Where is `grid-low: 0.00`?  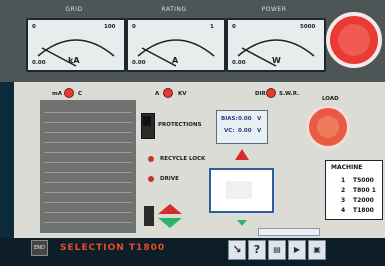 grid-low: 0.00 is located at coordinates (39, 63).